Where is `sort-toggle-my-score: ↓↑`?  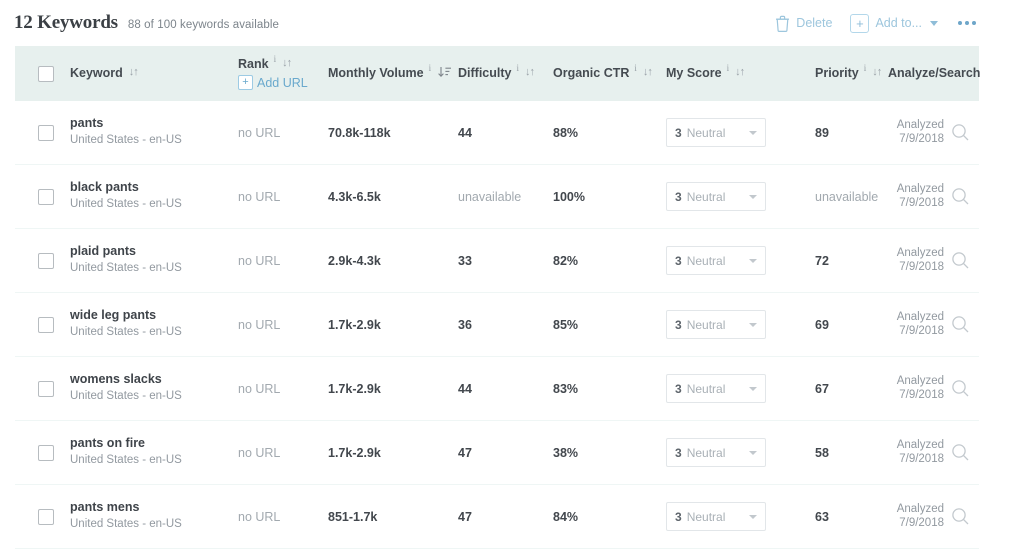
sort-toggle-my-score: ↓↑ is located at coordinates (740, 72).